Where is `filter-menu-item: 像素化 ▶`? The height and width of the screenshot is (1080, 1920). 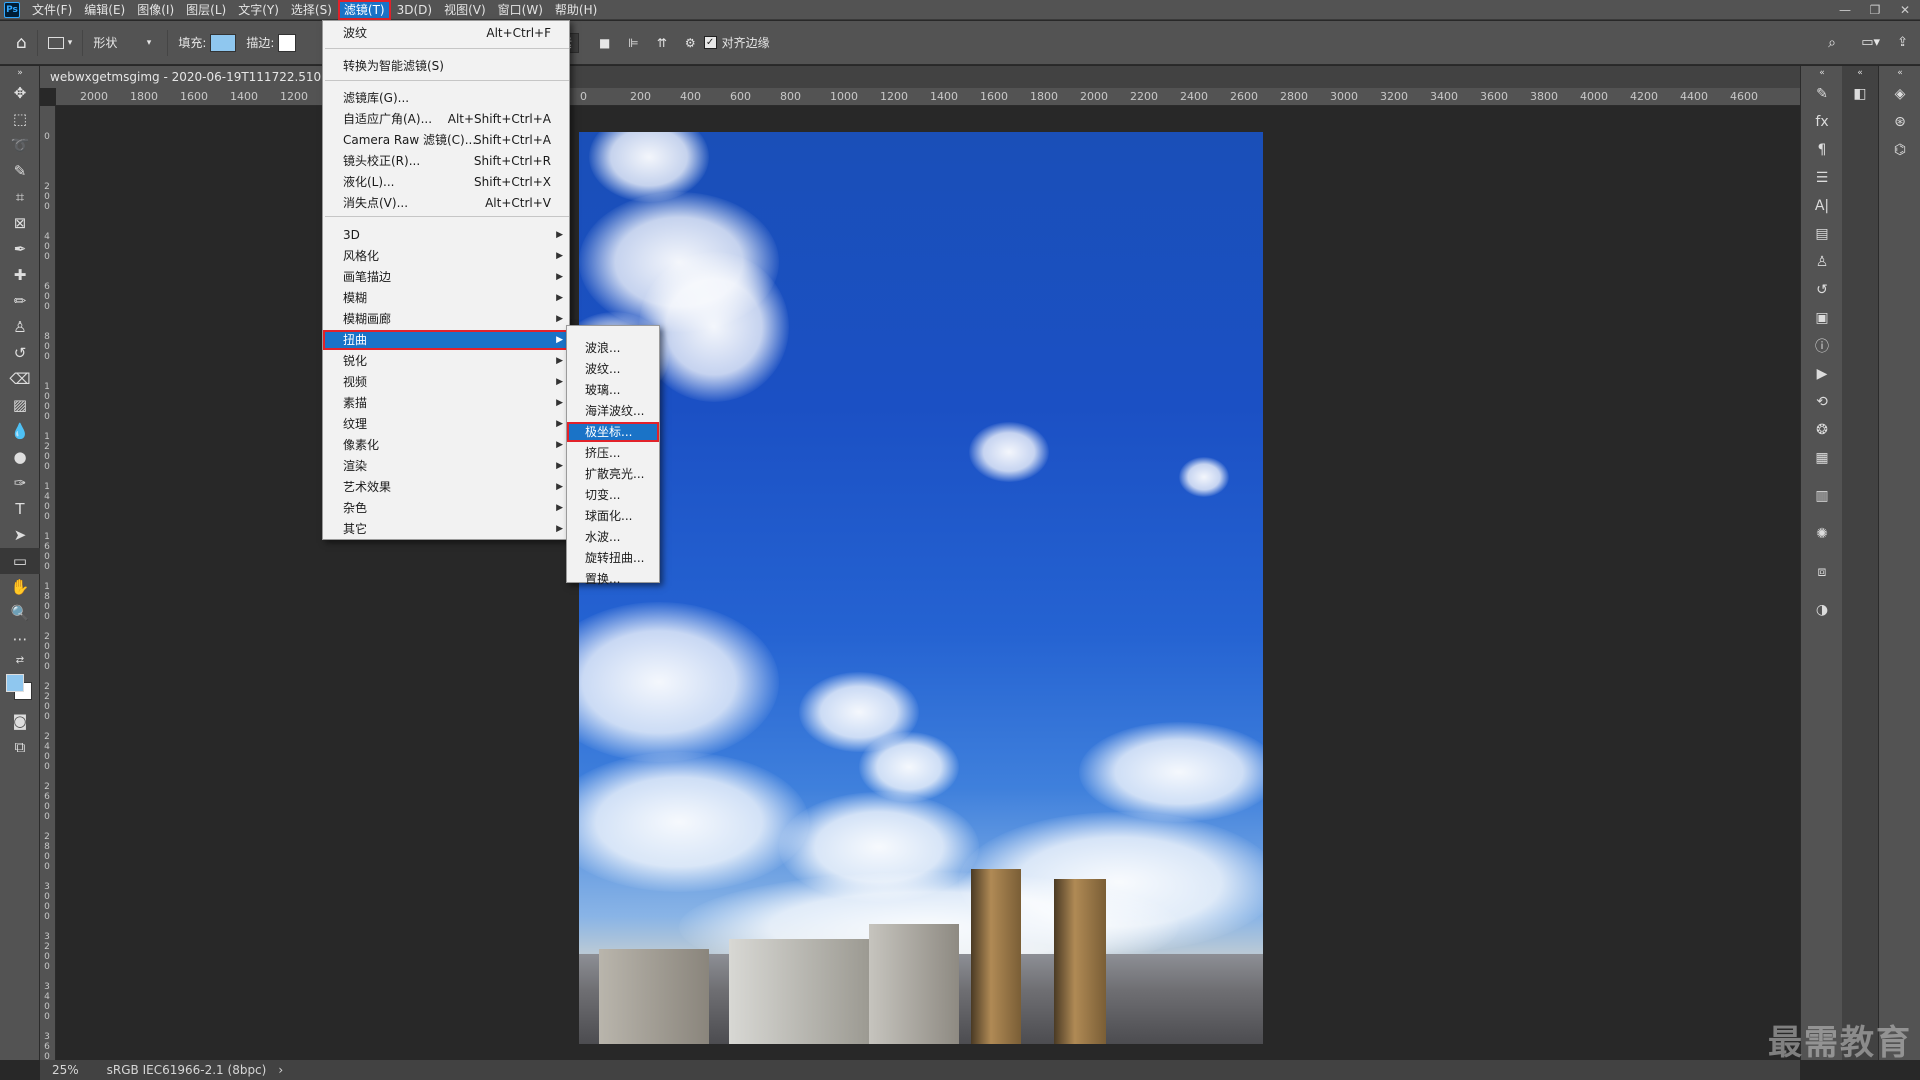 filter-menu-item: 像素化 ▶ is located at coordinates (446, 445).